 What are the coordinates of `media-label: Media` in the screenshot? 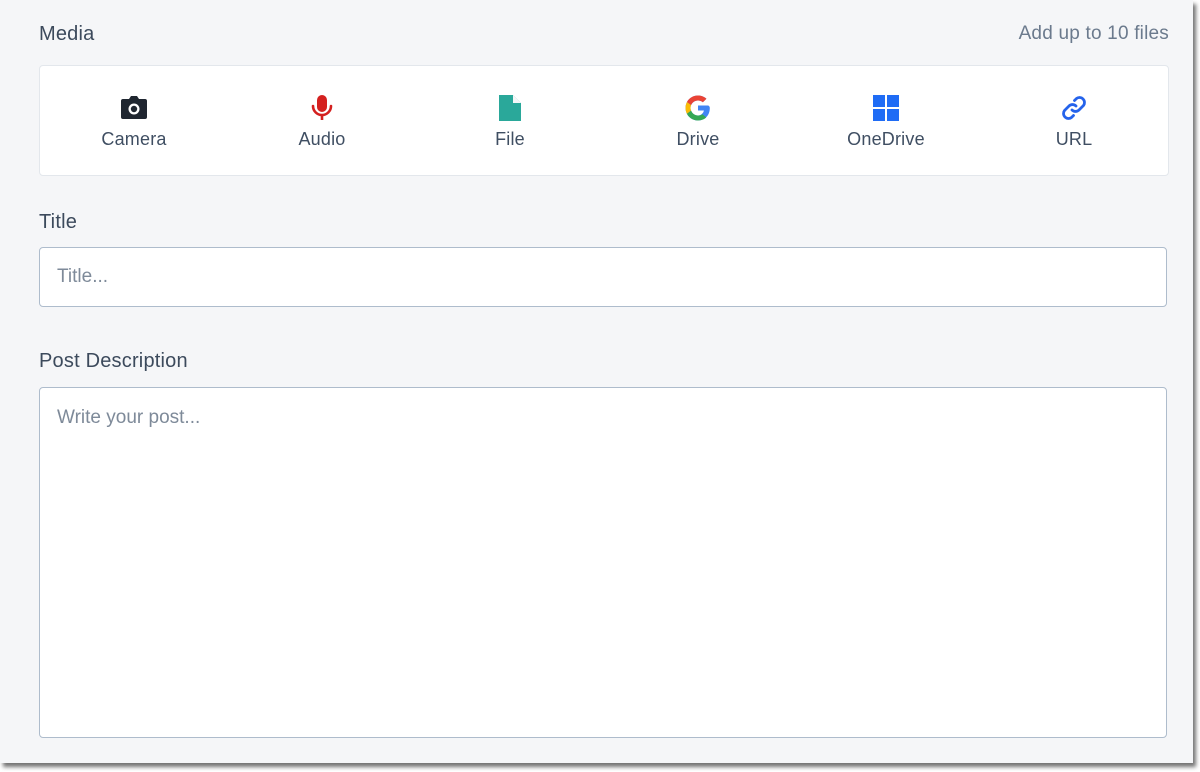 It's located at (67, 34).